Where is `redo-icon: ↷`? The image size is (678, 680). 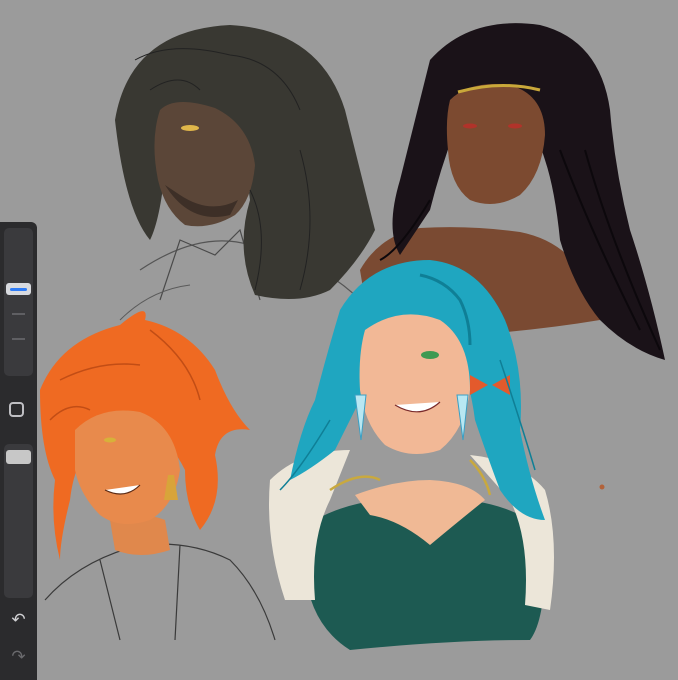 redo-icon: ↷ is located at coordinates (18, 657).